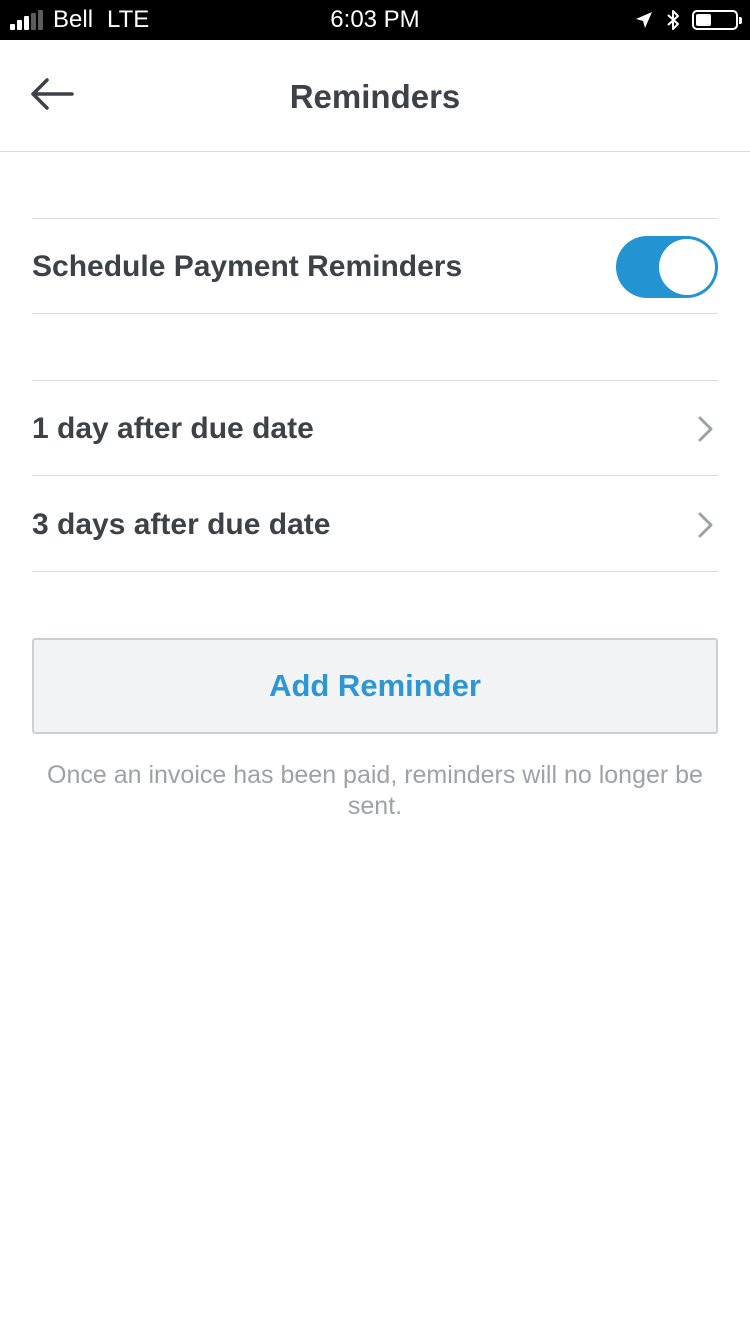 The width and height of the screenshot is (750, 1334). What do you see at coordinates (704, 20) in the screenshot?
I see `battery-level` at bounding box center [704, 20].